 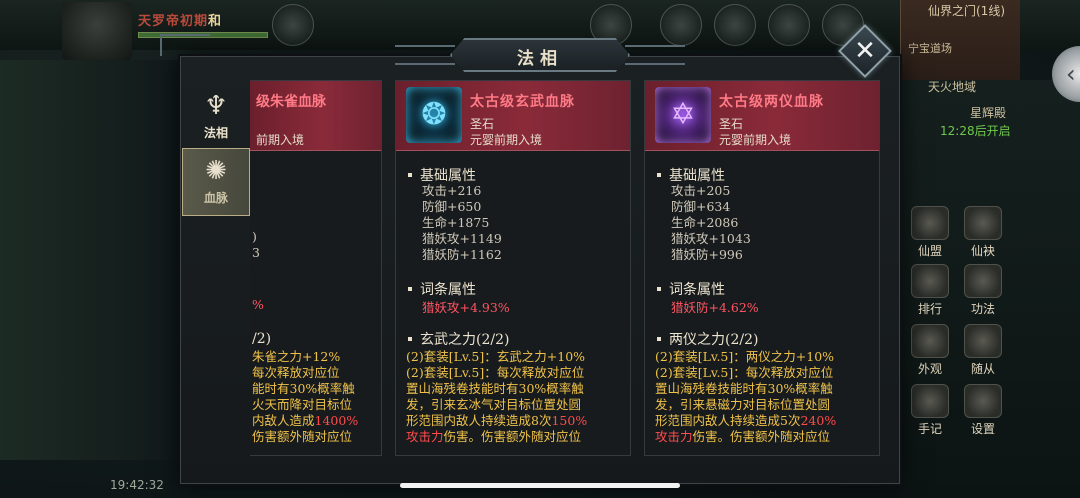 I want to click on tab-column: ♆ 法相 ✺ 血脉, so click(x=216, y=284).